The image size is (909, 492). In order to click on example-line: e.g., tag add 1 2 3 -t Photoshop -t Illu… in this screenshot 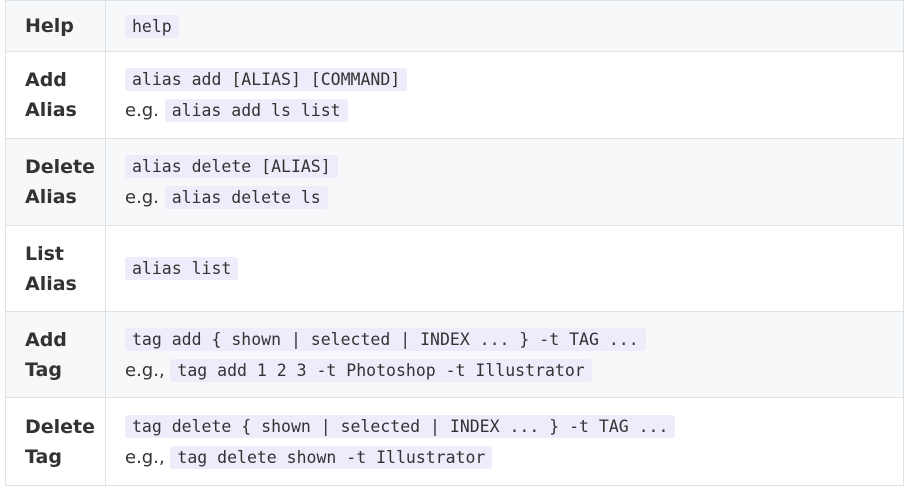, I will do `click(514, 370)`.